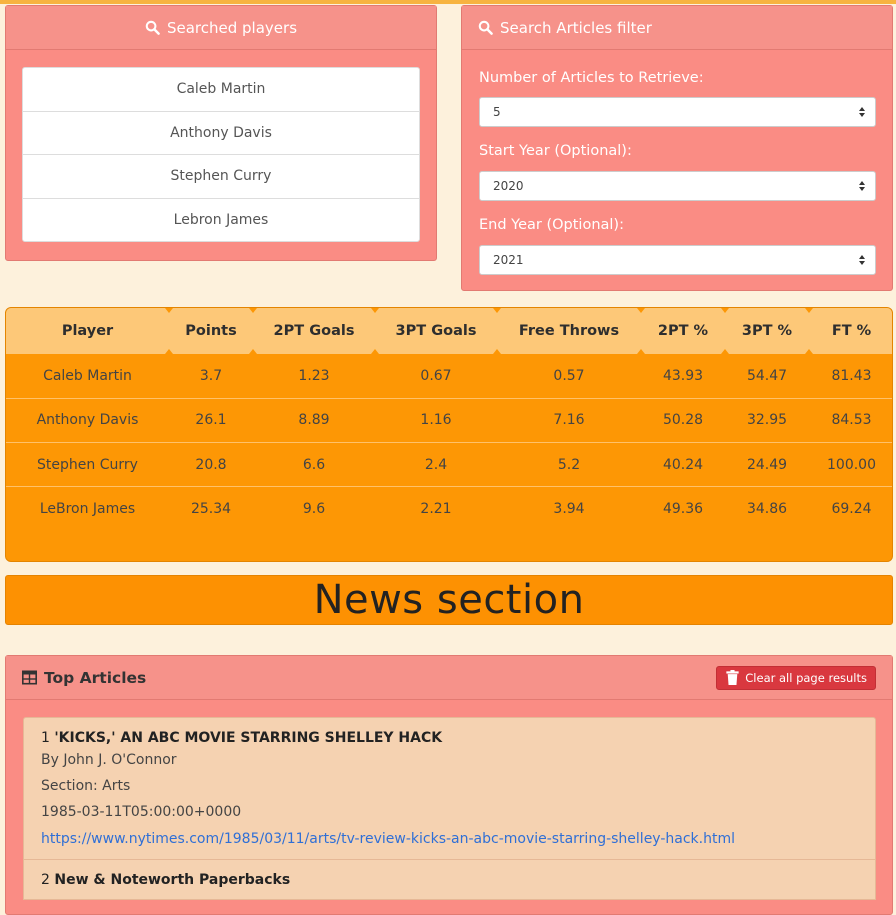 The width and height of the screenshot is (896, 915). Describe the element at coordinates (314, 509) in the screenshot. I see `table-cell: 9.6` at that location.